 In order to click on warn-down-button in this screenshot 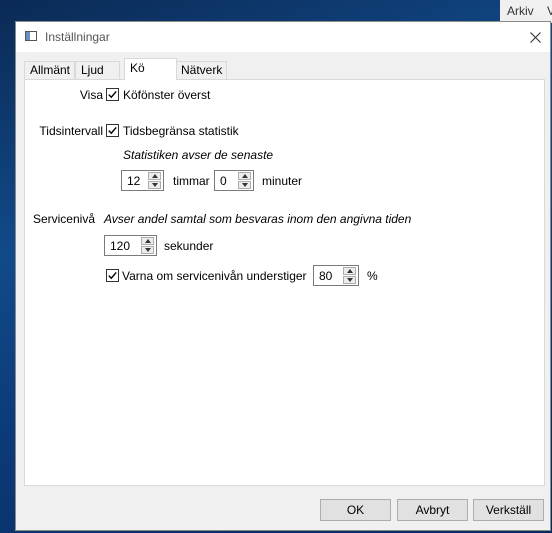, I will do `click(349, 280)`.